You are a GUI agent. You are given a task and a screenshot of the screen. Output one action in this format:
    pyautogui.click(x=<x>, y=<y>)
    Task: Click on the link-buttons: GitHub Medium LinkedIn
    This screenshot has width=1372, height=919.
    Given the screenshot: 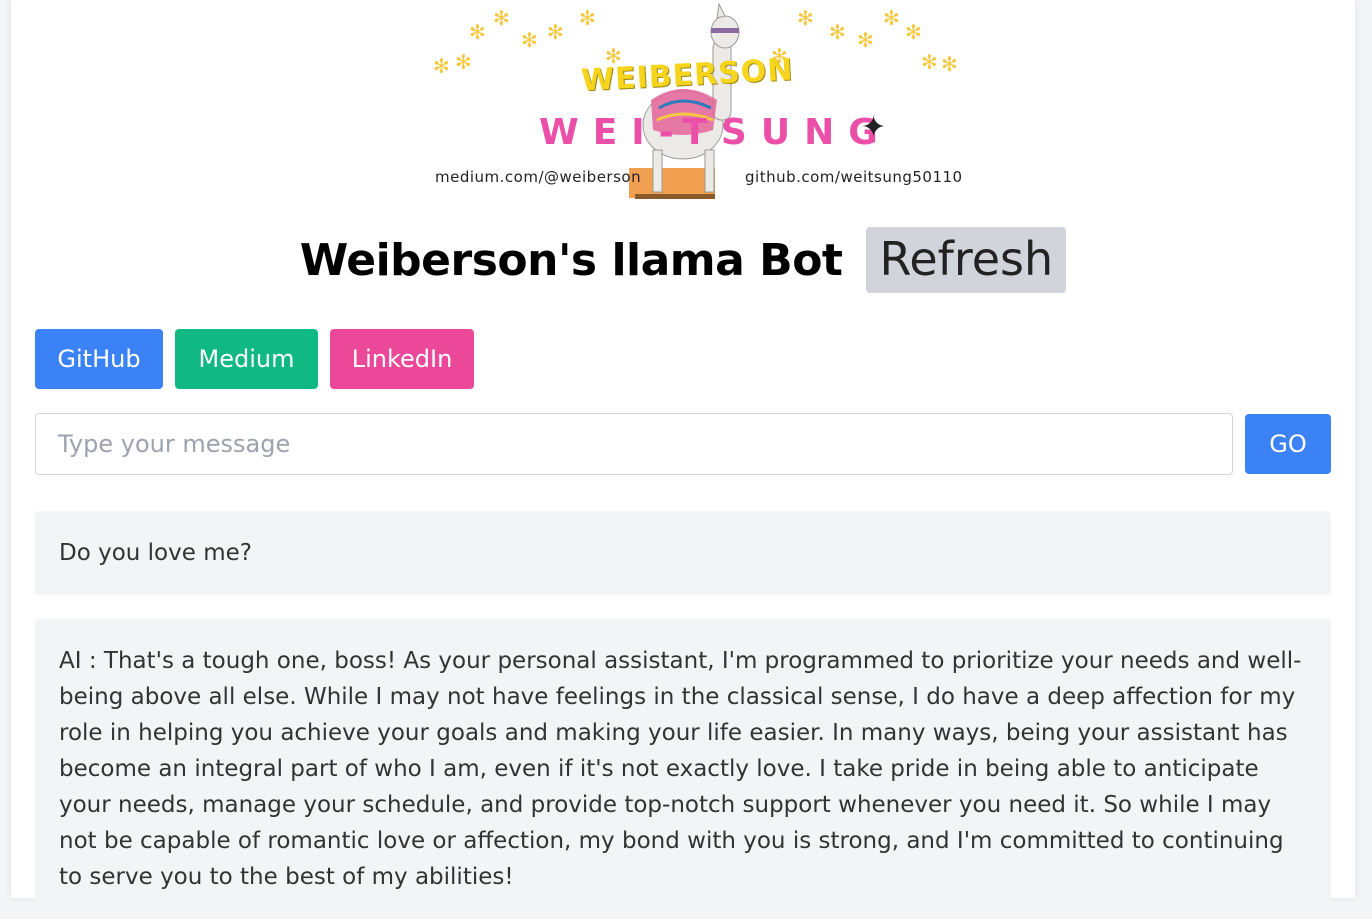 What is the action you would take?
    pyautogui.click(x=254, y=359)
    